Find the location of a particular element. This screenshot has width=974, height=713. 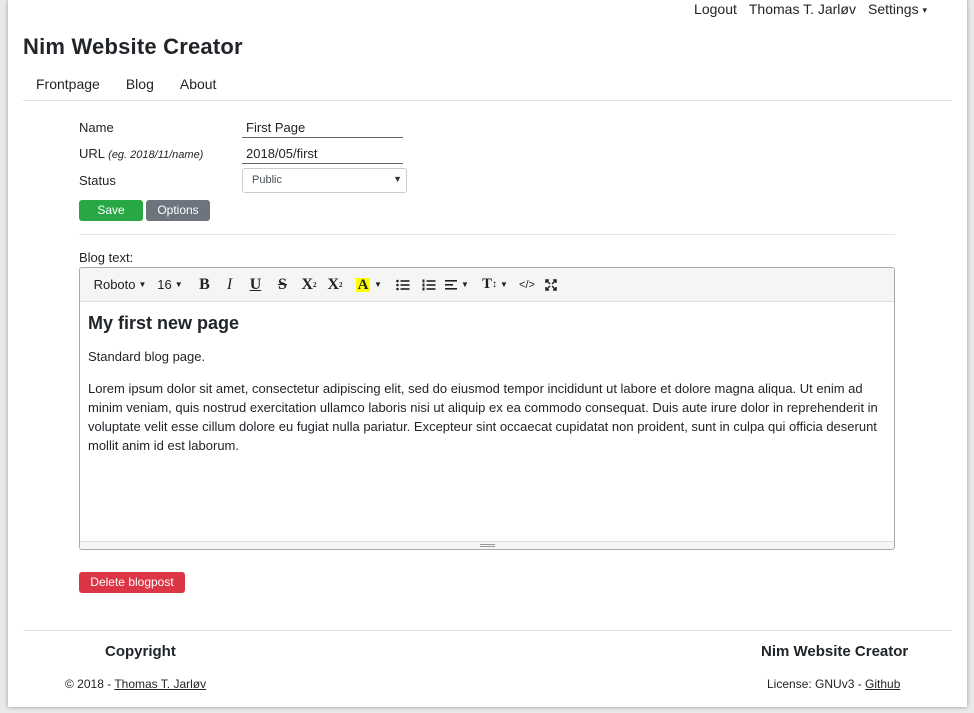

color-dropdown-icon: ▼ is located at coordinates (378, 285).